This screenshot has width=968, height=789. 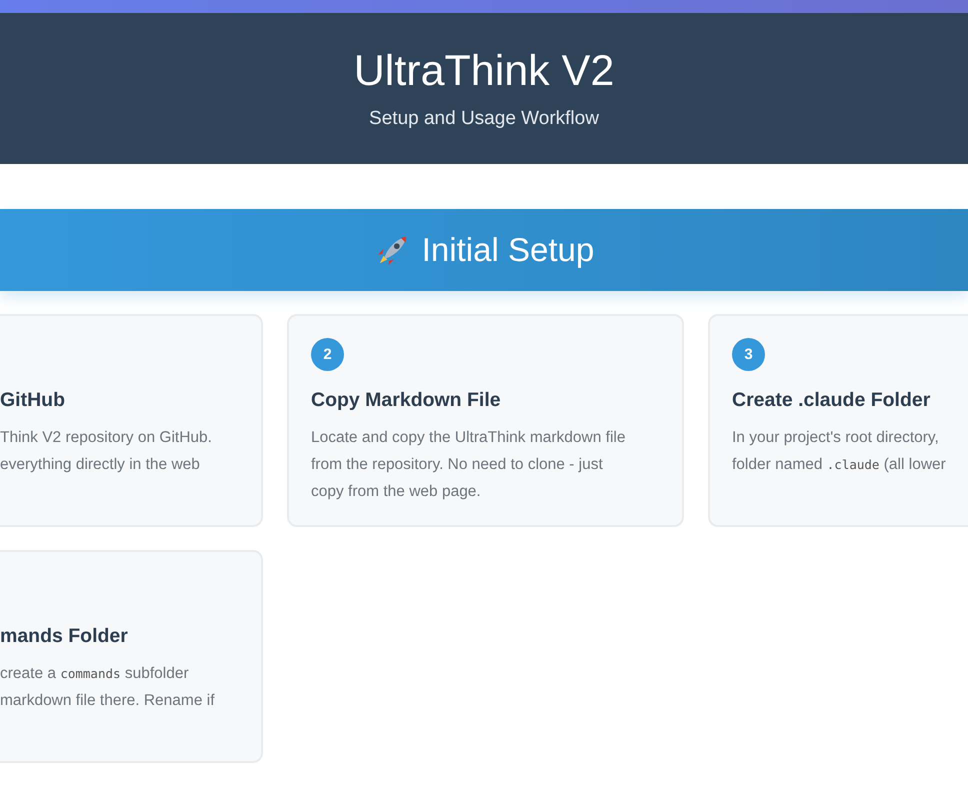 I want to click on step-description: Locate and copy the UltraThink markdown file, so click(x=468, y=438).